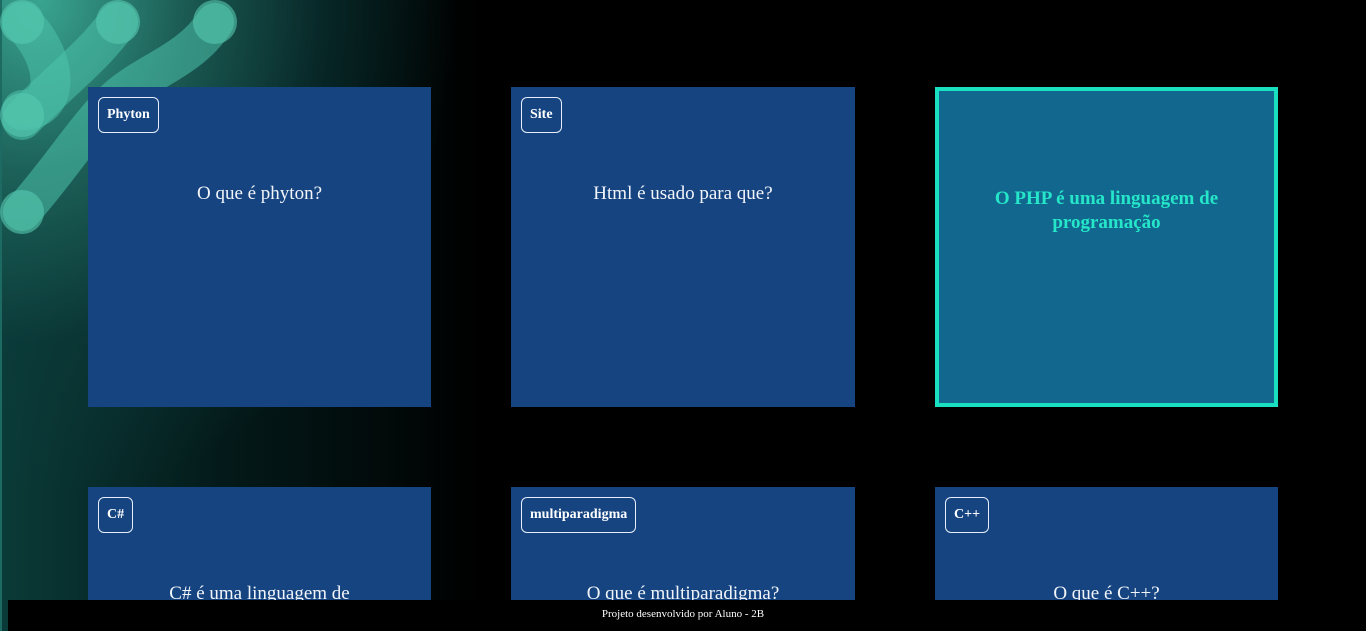 The width and height of the screenshot is (1366, 631). What do you see at coordinates (579, 515) in the screenshot?
I see `card-tag: multiparadigma` at bounding box center [579, 515].